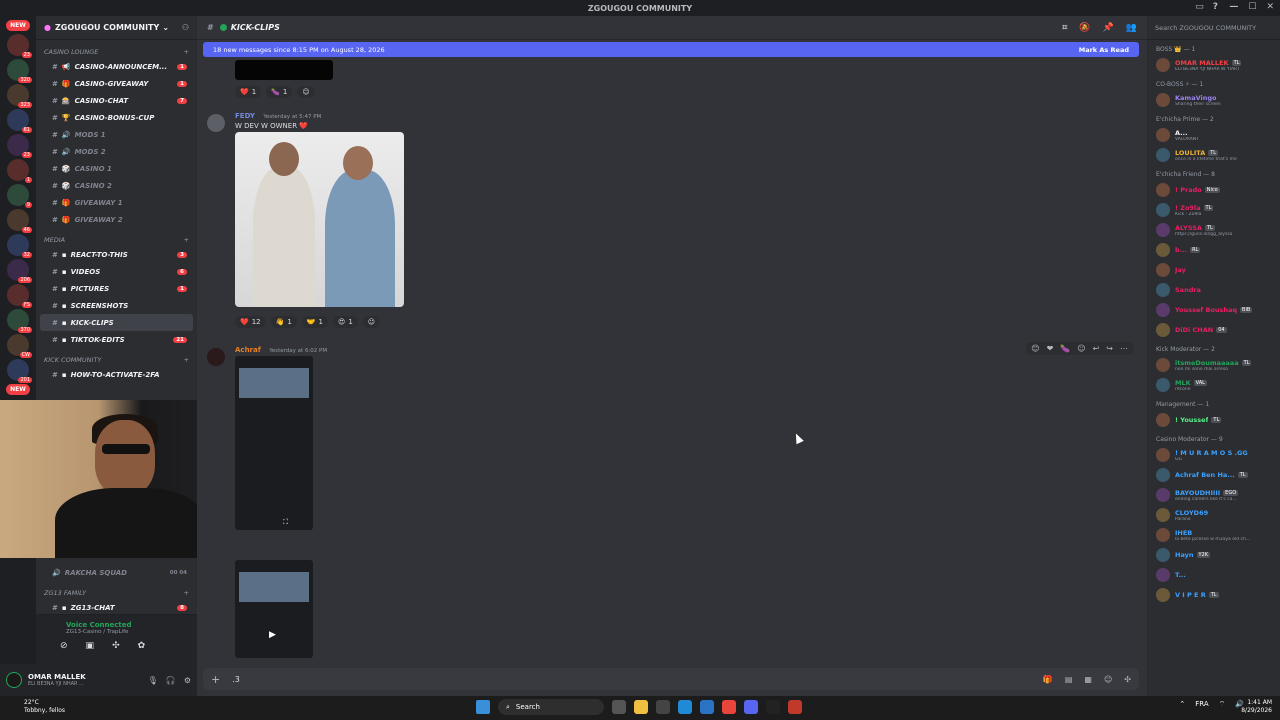 The height and width of the screenshot is (720, 1280). Describe the element at coordinates (1213, 190) in the screenshot. I see `member-item: ! Prado Nico` at that location.